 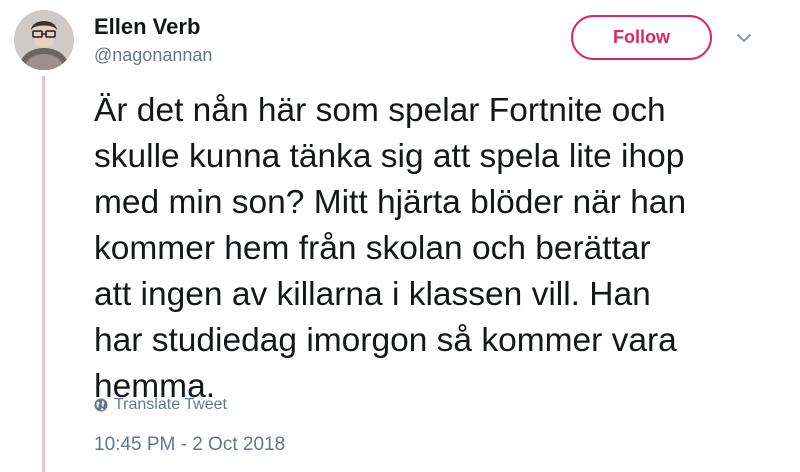 What do you see at coordinates (170, 404) in the screenshot?
I see `translate-tweet-label: Translate Tweet` at bounding box center [170, 404].